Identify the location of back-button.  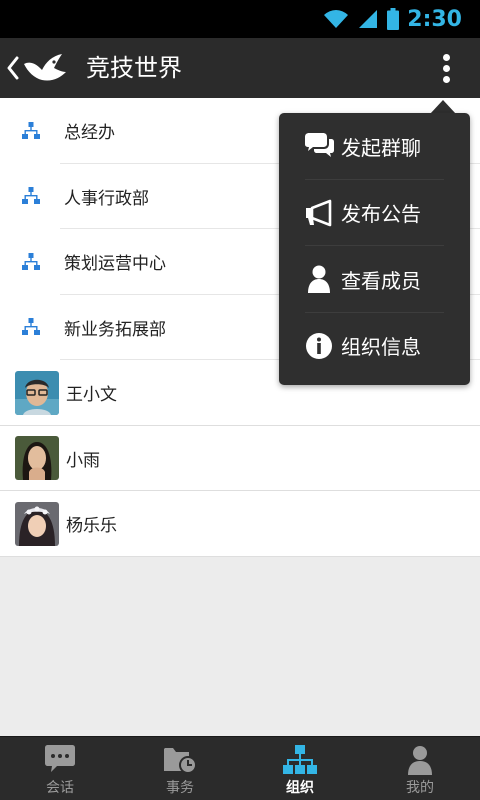
(42, 68).